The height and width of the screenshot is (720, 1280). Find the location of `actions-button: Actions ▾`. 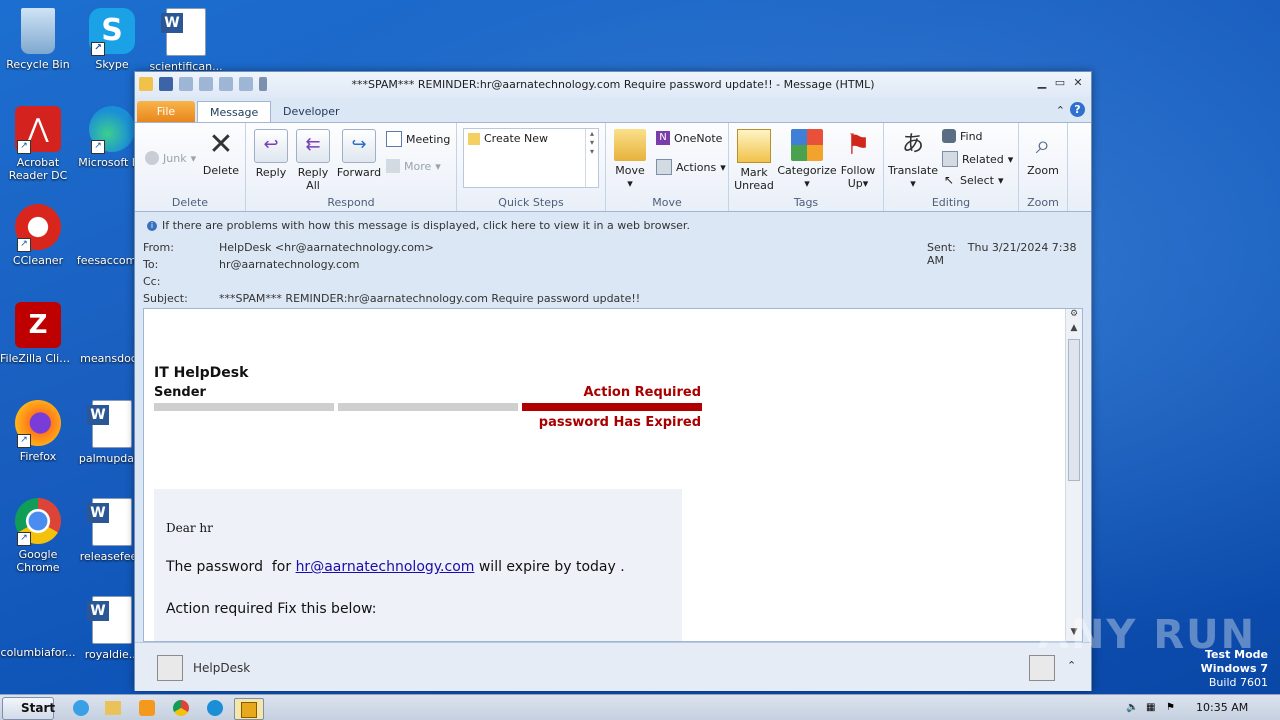

actions-button: Actions ▾ is located at coordinates (691, 167).